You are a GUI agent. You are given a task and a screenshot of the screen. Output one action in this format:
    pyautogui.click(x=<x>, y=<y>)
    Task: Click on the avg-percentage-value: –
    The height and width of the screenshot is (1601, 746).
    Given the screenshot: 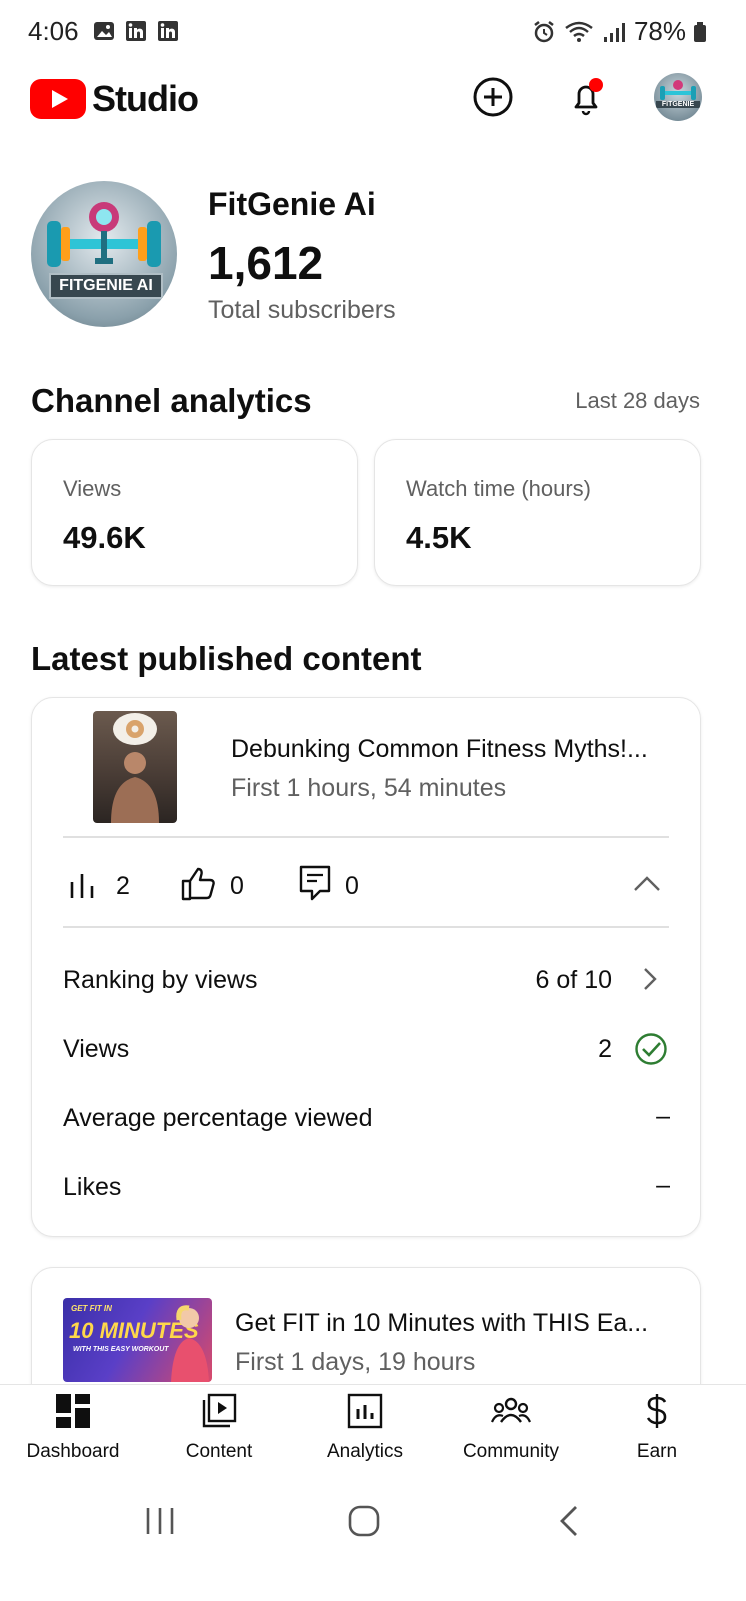 What is the action you would take?
    pyautogui.click(x=663, y=1116)
    